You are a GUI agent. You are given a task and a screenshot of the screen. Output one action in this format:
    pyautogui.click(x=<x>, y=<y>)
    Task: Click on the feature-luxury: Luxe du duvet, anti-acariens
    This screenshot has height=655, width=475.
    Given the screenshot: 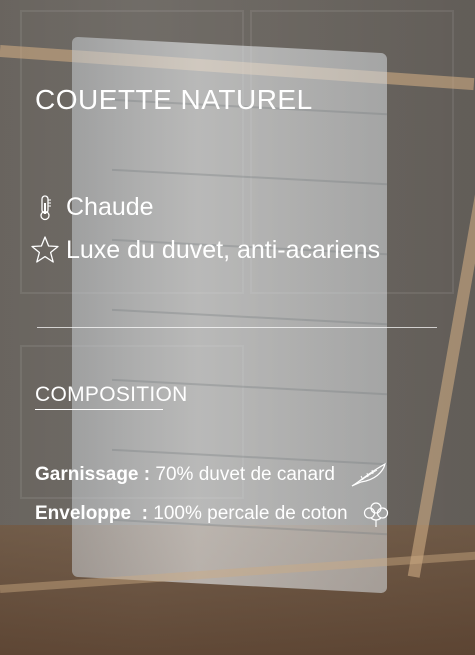 What is the action you would take?
    pyautogui.click(x=205, y=250)
    